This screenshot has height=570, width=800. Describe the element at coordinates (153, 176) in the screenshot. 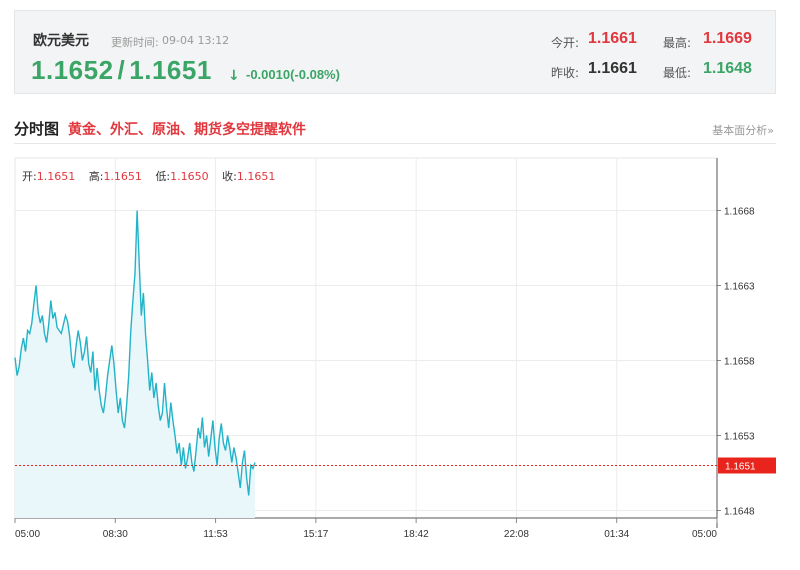

I see `ohlc-readout: 开:1.1651 高:1.1651 低:1.1650 收:1.1651` at that location.